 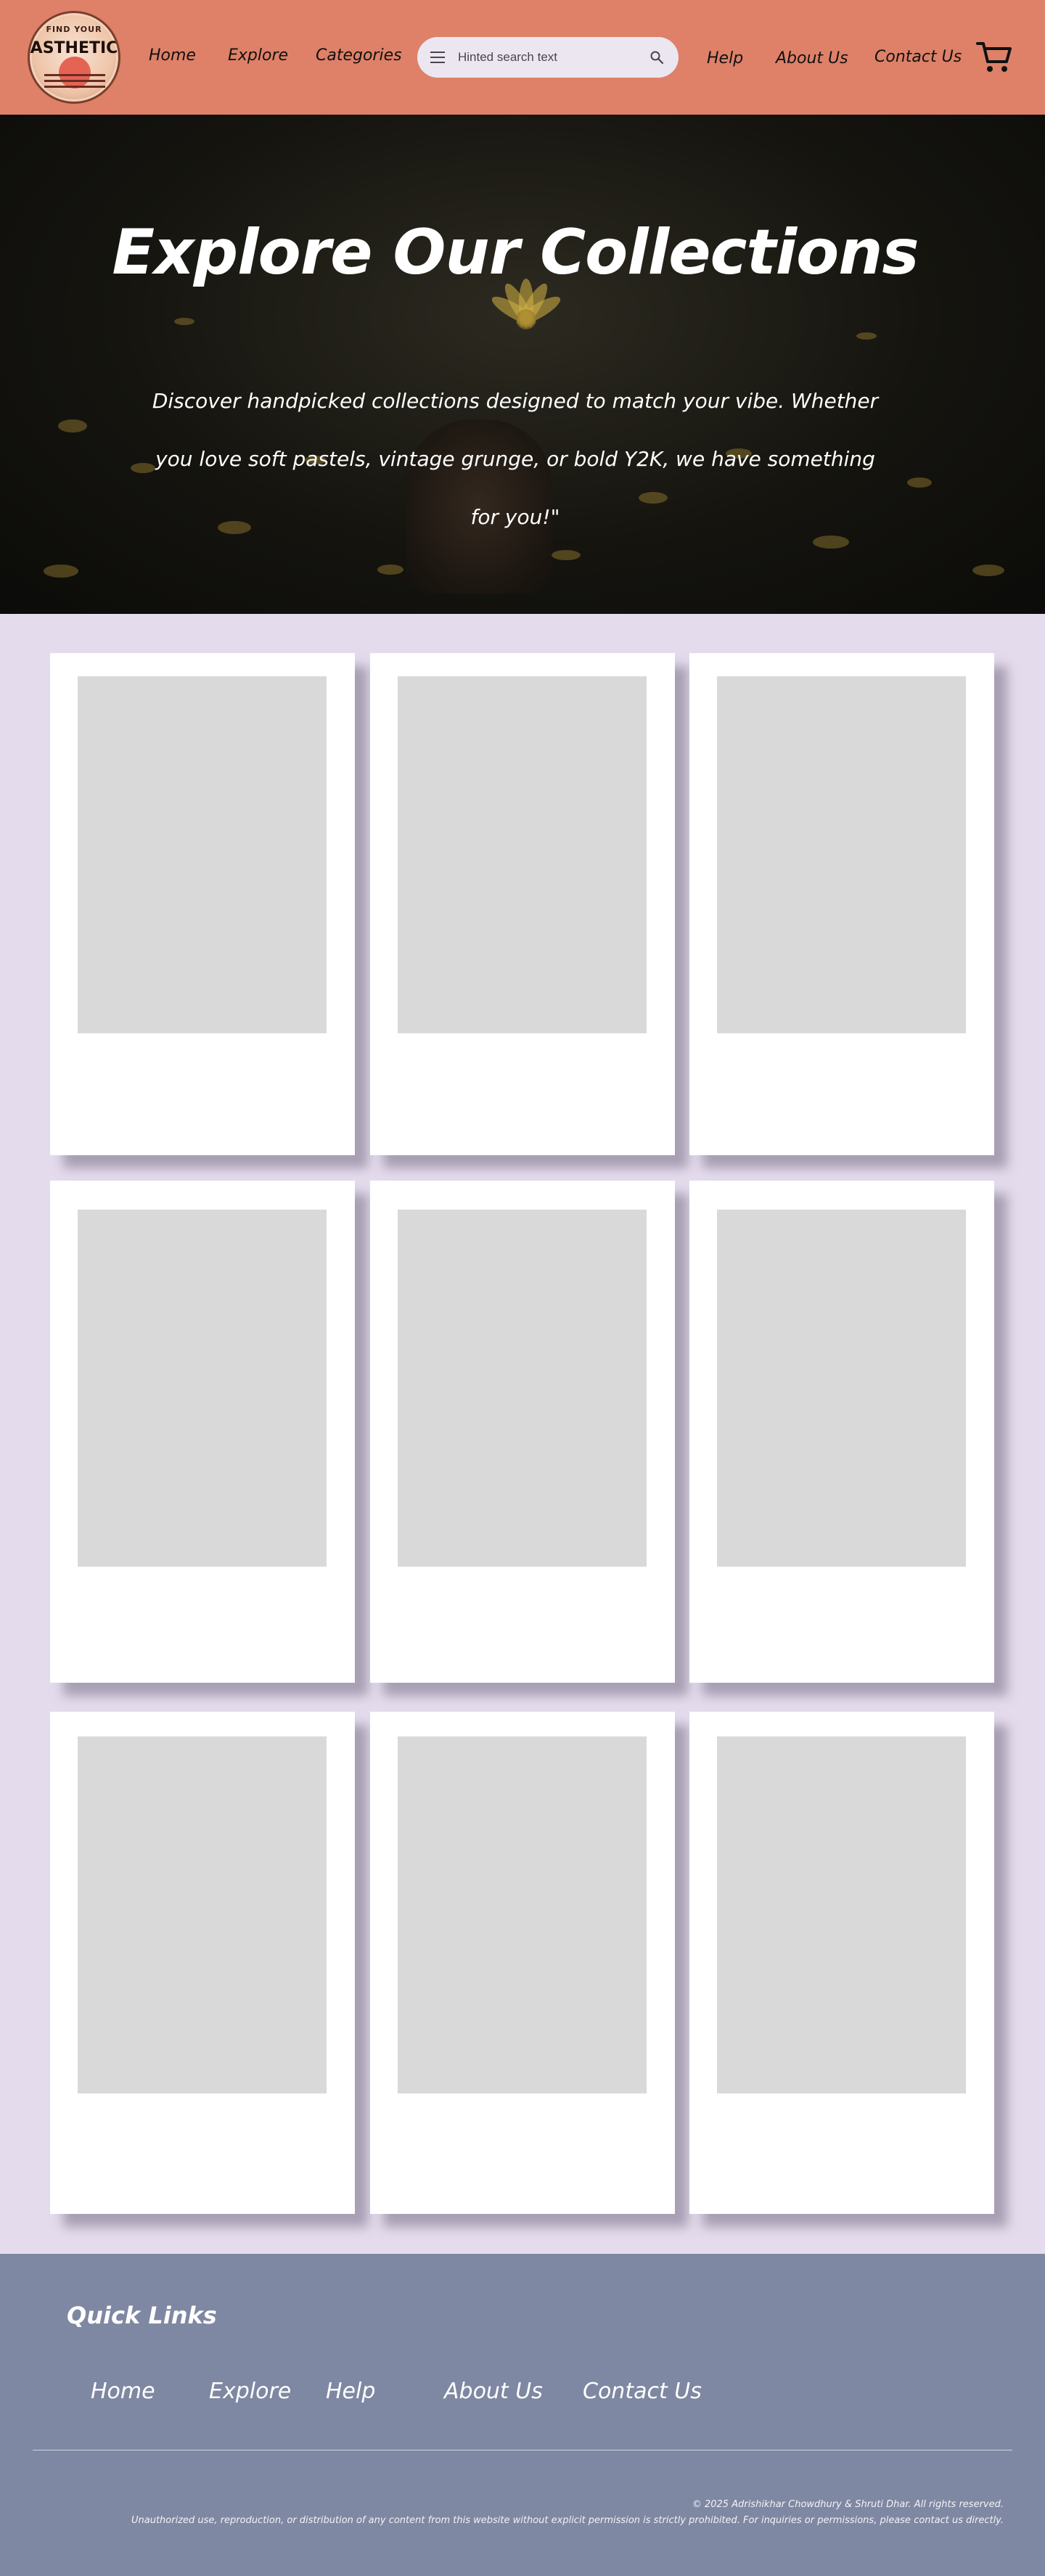 I want to click on logo-sun-shape, so click(x=75, y=73).